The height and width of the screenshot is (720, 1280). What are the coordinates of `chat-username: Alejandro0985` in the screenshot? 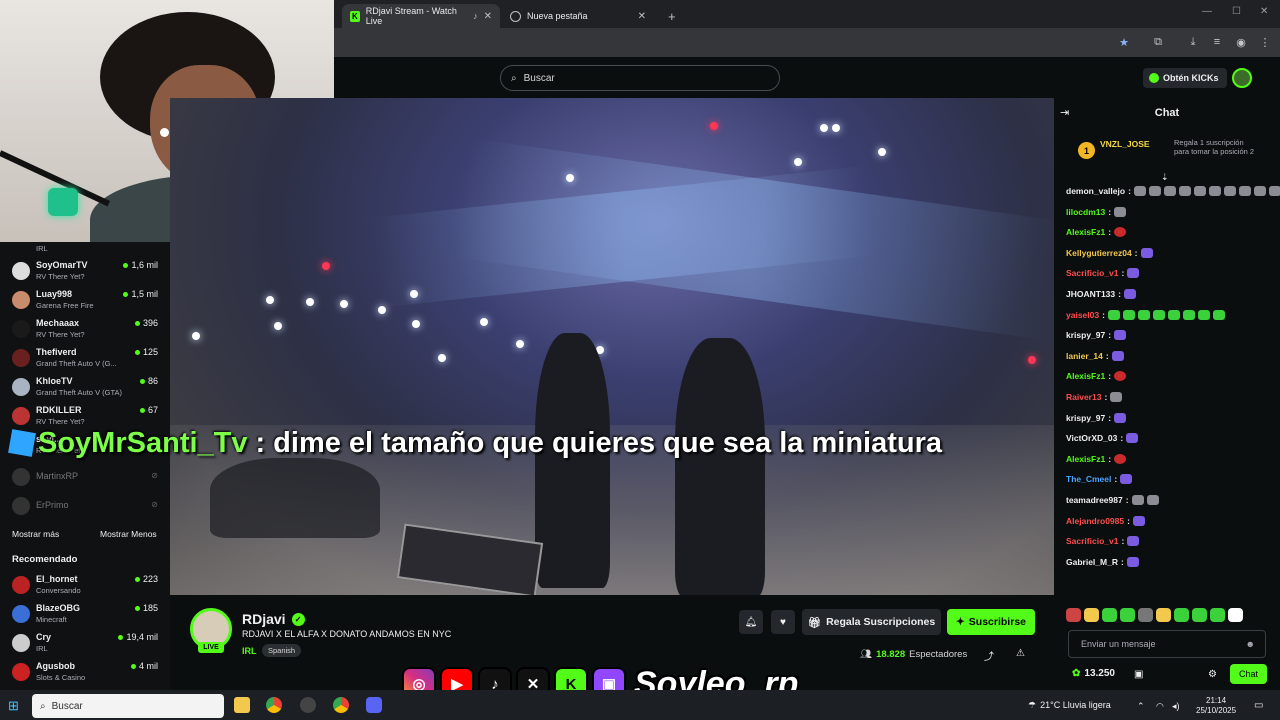 It's located at (1095, 521).